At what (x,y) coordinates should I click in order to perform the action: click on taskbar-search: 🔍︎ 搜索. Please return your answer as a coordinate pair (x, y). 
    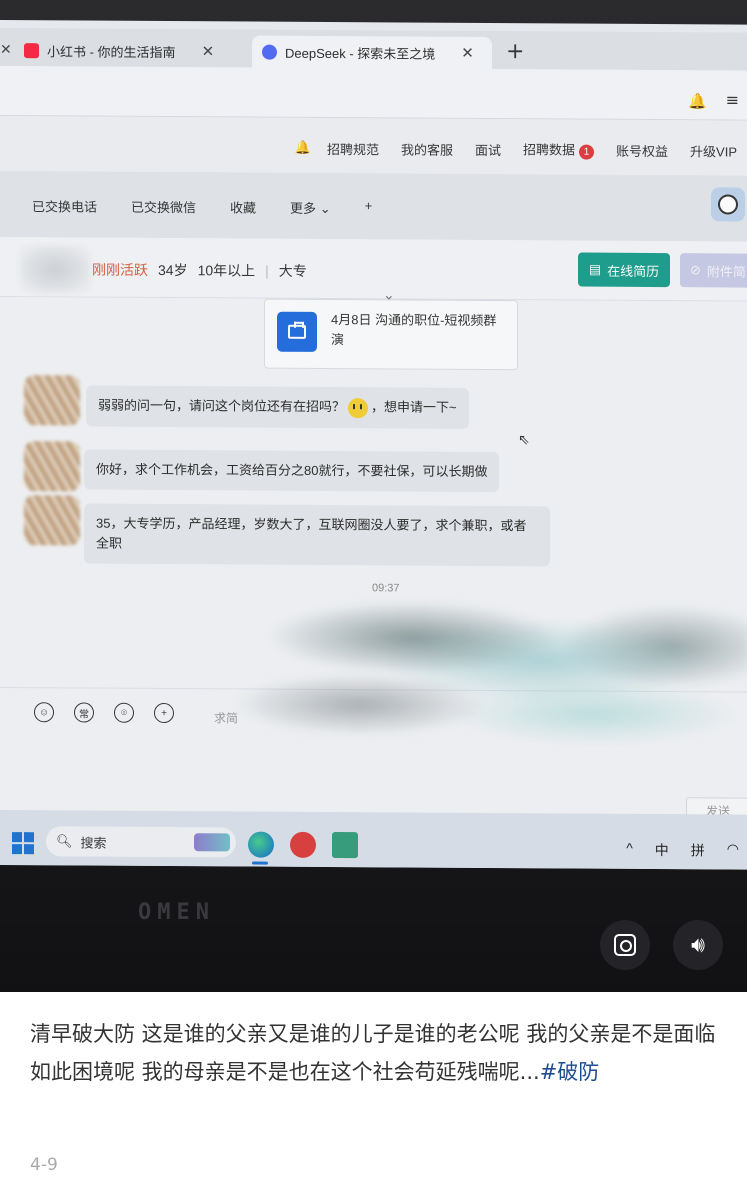
    Looking at the image, I should click on (141, 842).